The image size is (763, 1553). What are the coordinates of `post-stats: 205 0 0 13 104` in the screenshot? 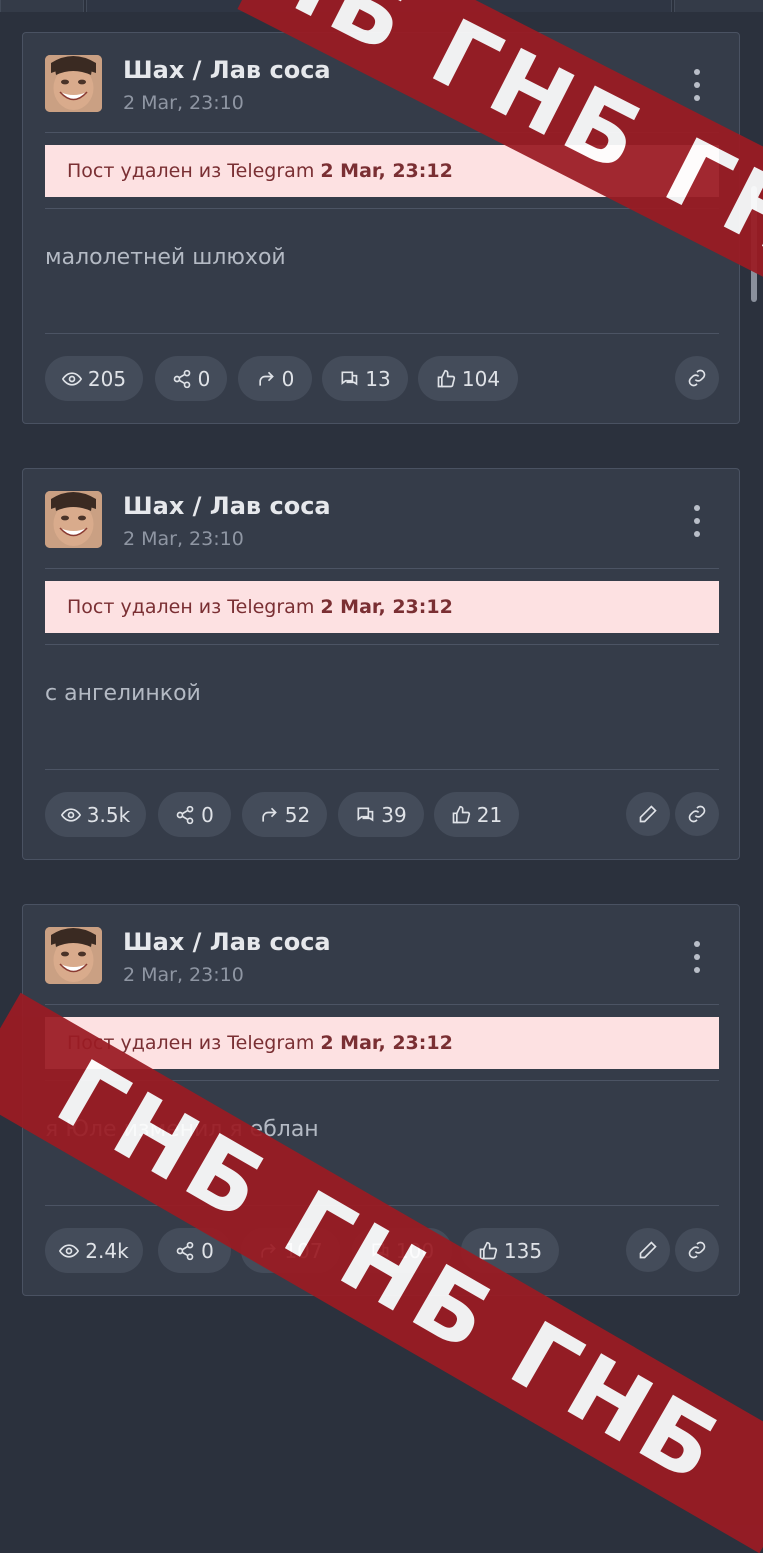 It's located at (382, 379).